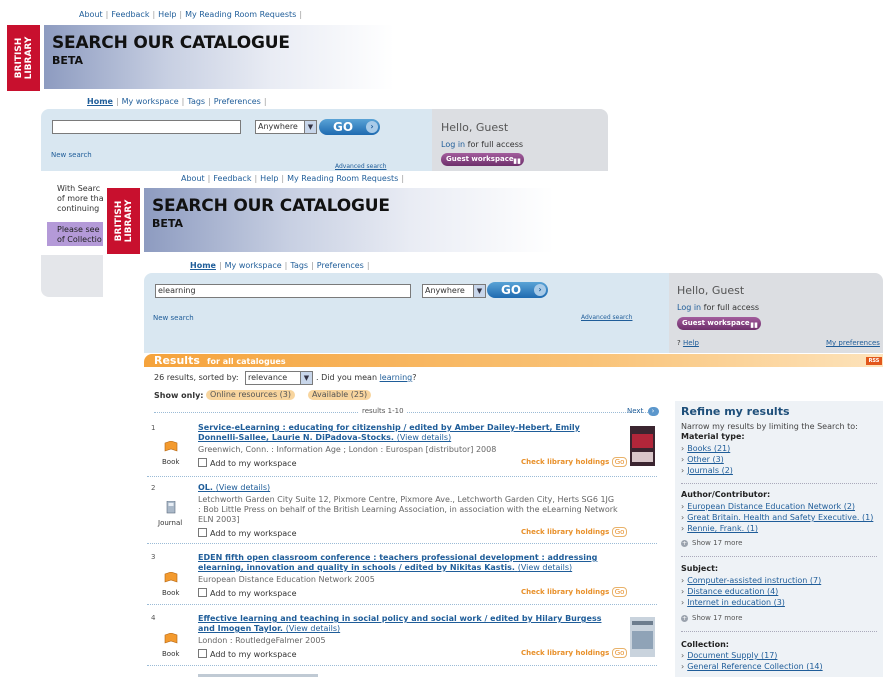 Image resolution: width=883 pixels, height=677 pixels. What do you see at coordinates (196, 101) in the screenshot?
I see `bg-nav-tags: Tags` at bounding box center [196, 101].